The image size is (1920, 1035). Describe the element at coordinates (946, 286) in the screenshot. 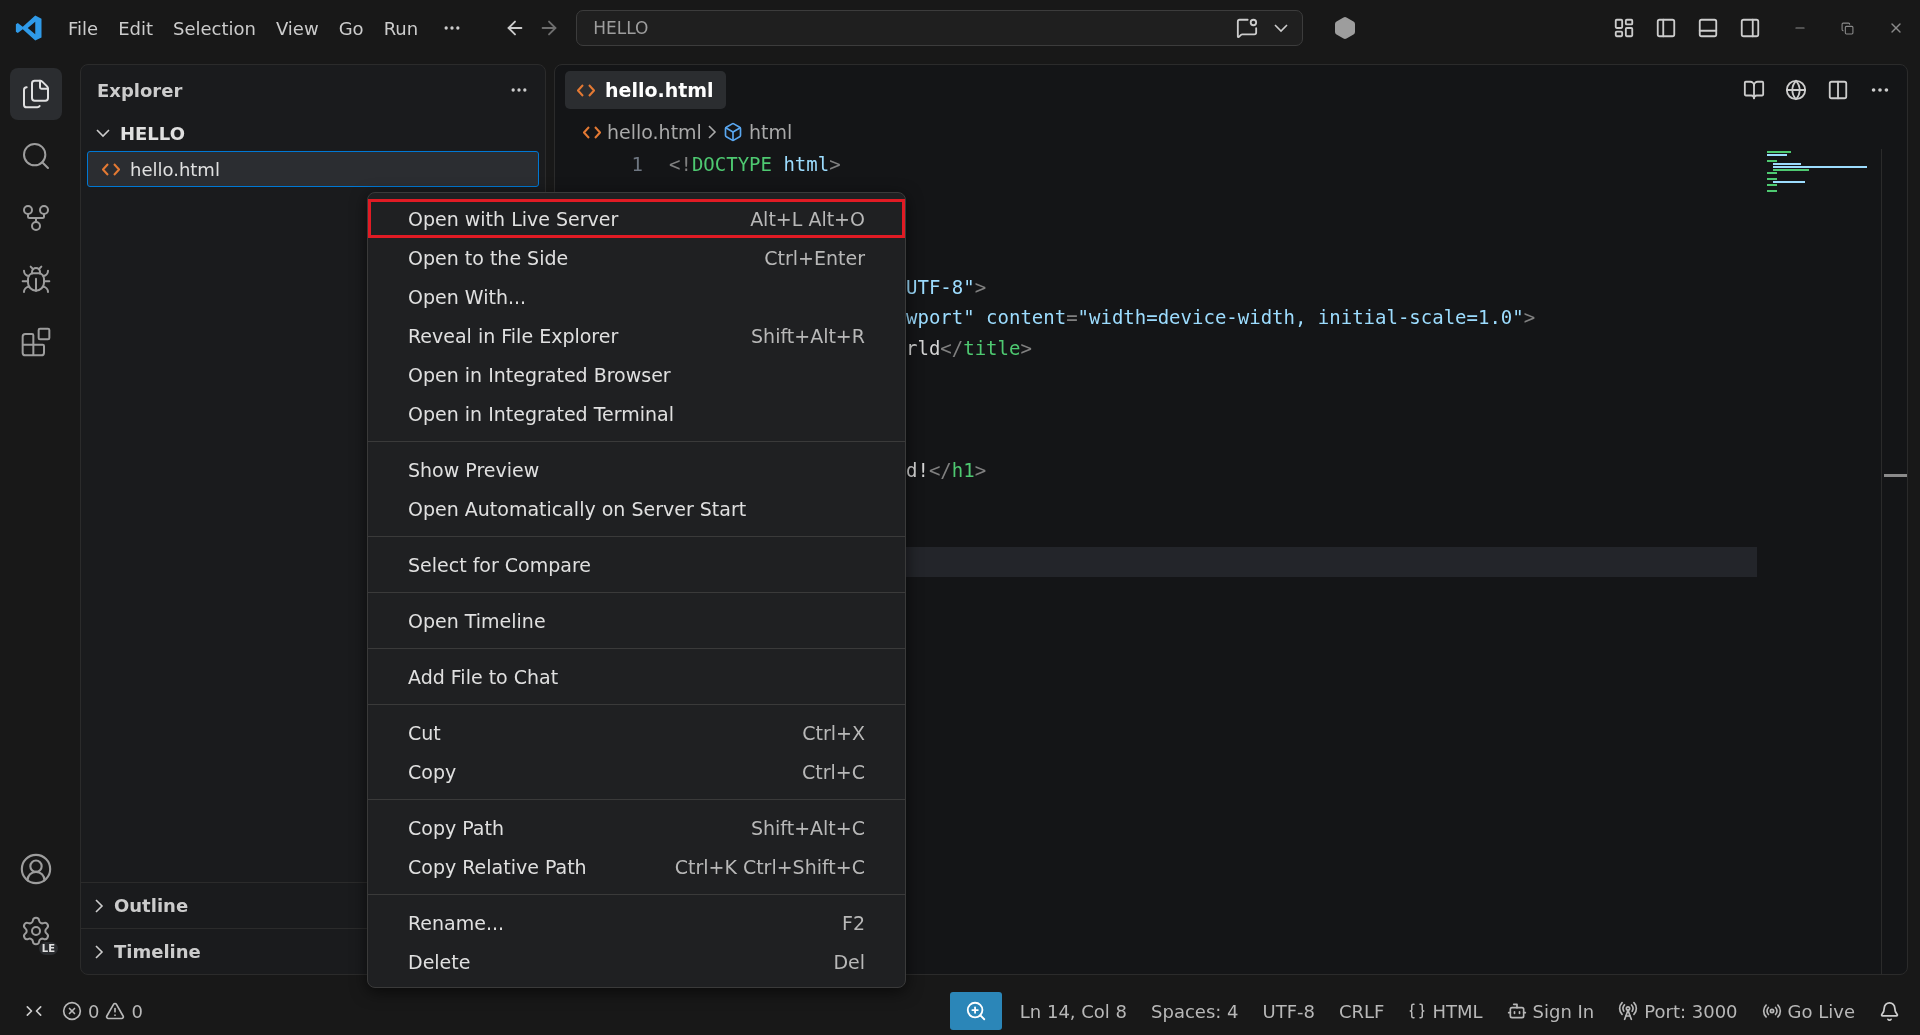

I see `code-line: UTF-8">` at that location.